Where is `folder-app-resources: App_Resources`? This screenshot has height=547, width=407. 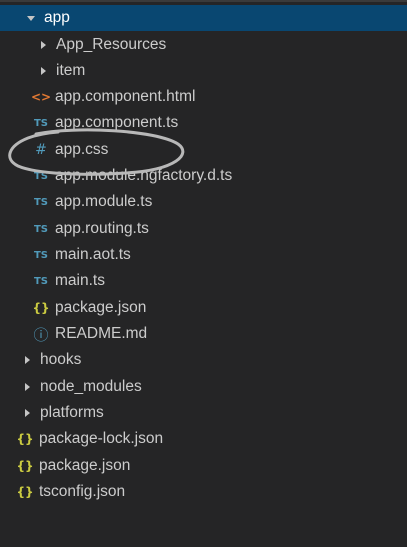 folder-app-resources: App_Resources is located at coordinates (203, 45).